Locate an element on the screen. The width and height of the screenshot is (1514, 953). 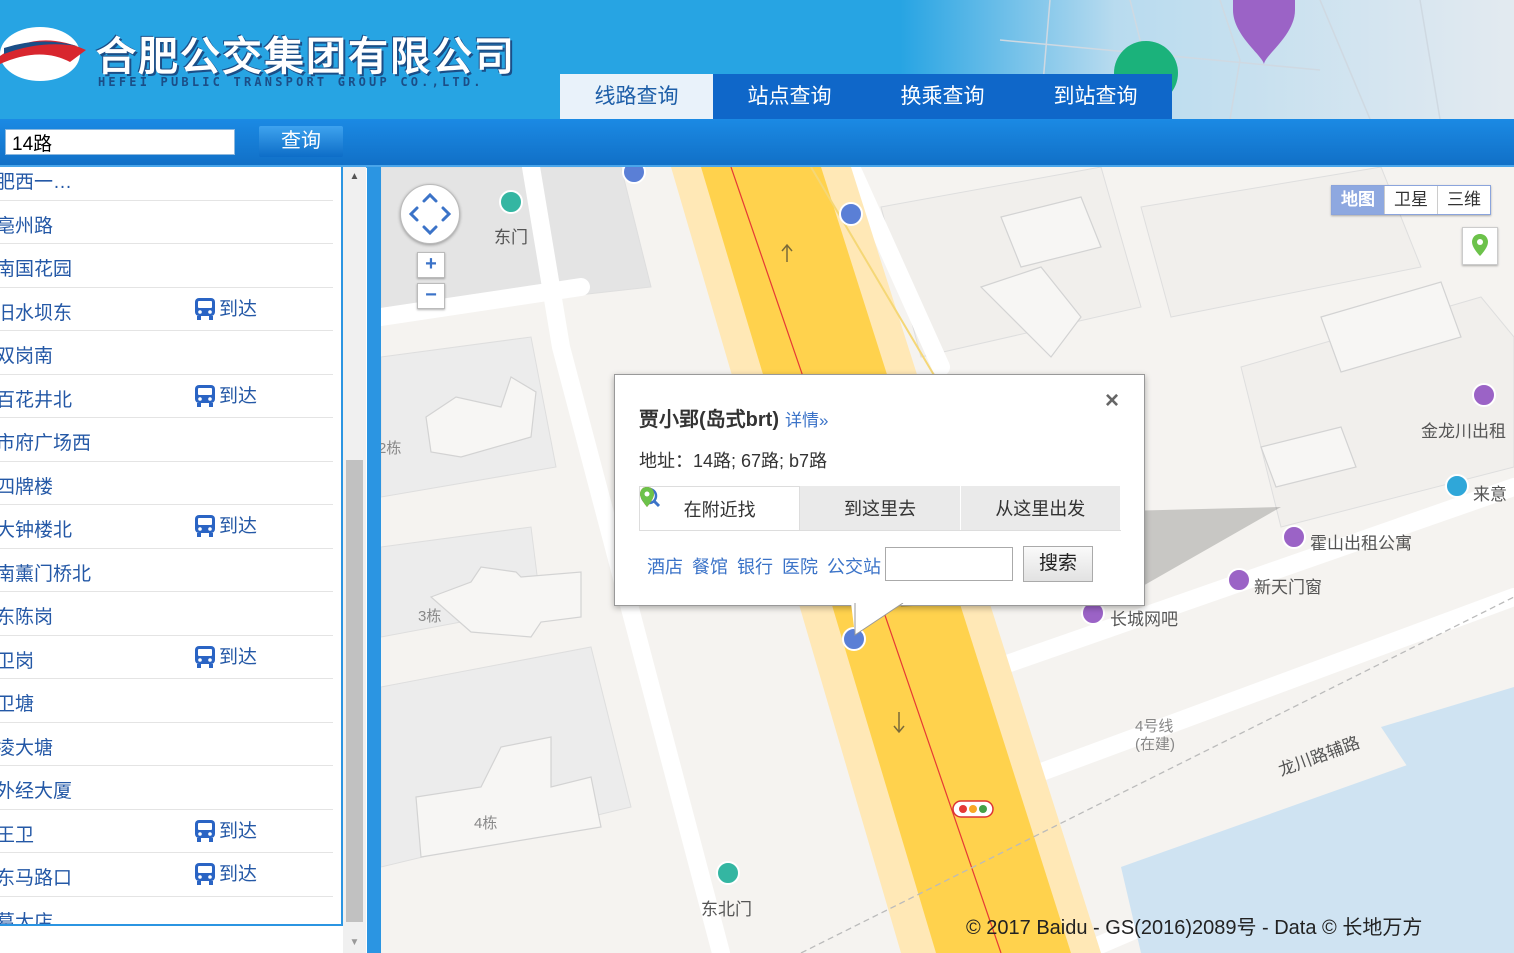
popup-detail-link: 详情» is located at coordinates (806, 420).